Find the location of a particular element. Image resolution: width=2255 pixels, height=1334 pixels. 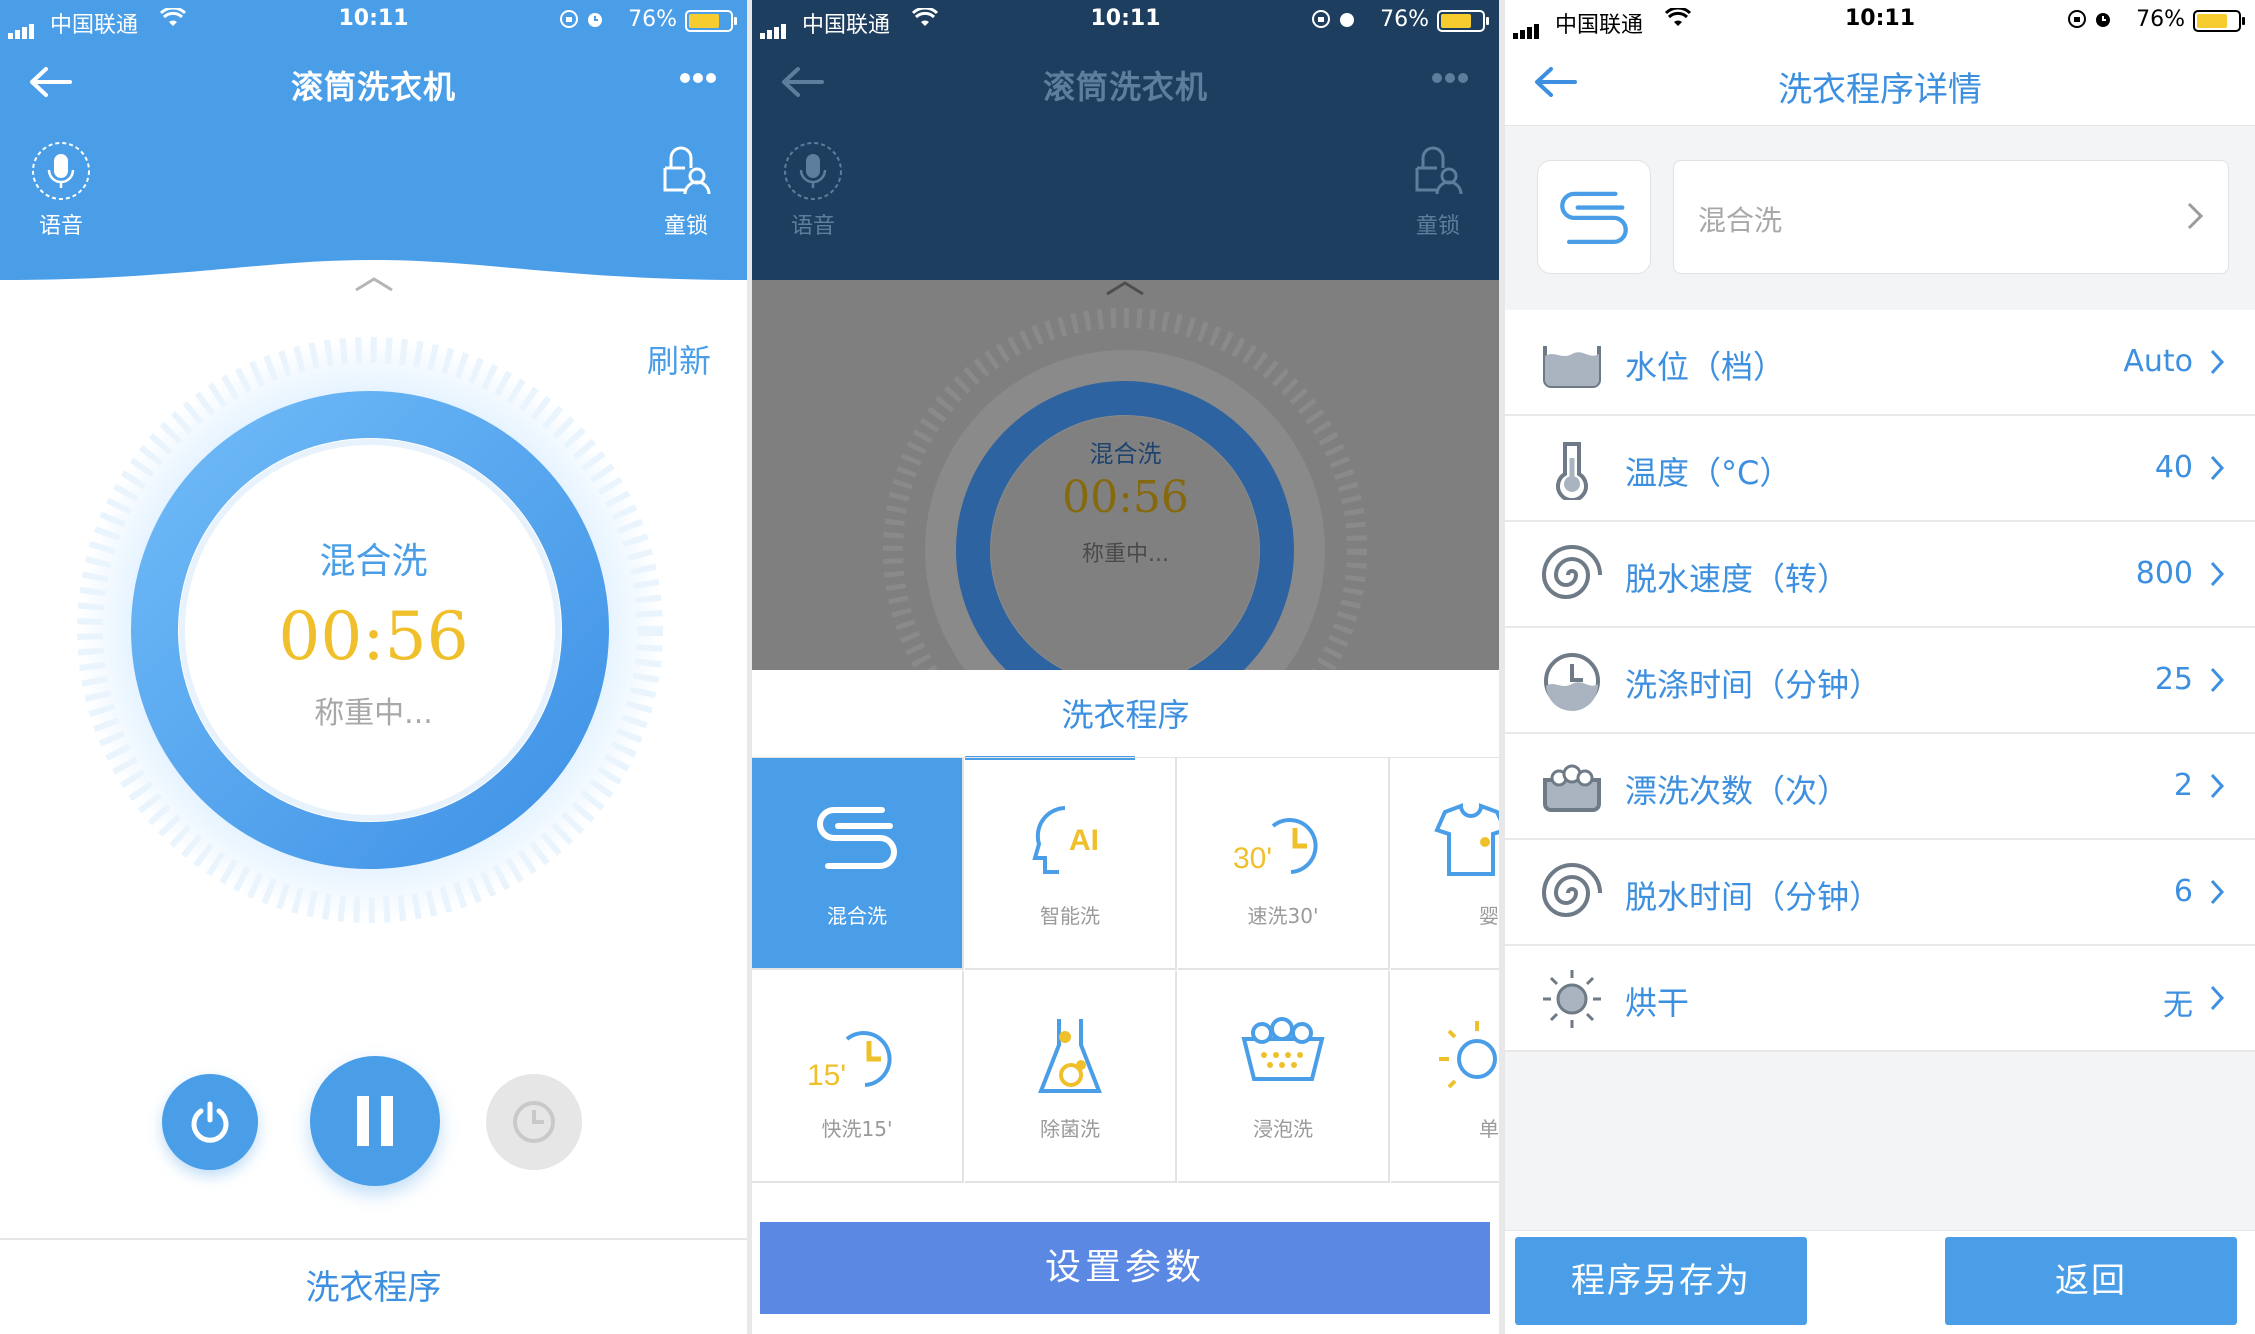

program-label: 除菌洗 is located at coordinates (1070, 1129).